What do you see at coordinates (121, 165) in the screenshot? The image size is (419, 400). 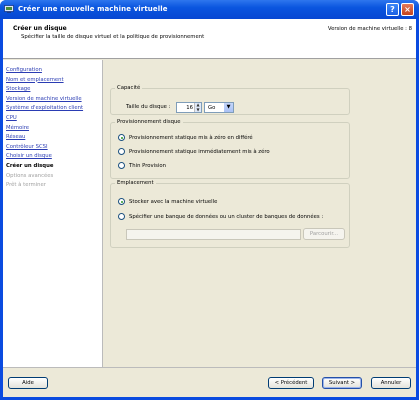 I see `radio-thin-provision` at bounding box center [121, 165].